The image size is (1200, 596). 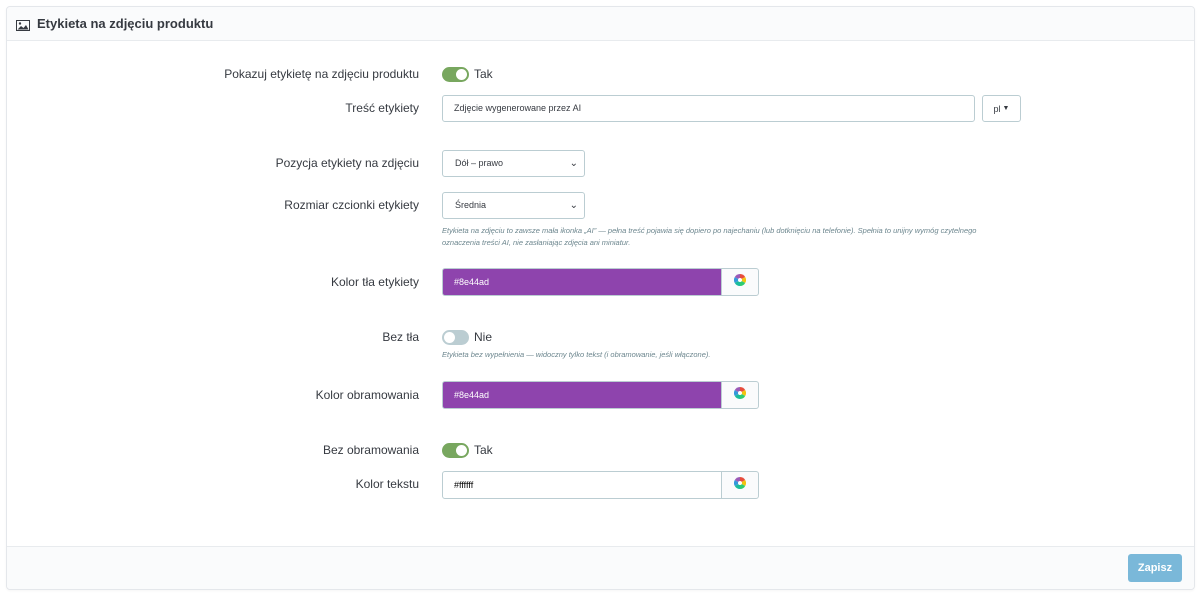 What do you see at coordinates (387, 484) in the screenshot?
I see `text-color-label: Kolor tekstu` at bounding box center [387, 484].